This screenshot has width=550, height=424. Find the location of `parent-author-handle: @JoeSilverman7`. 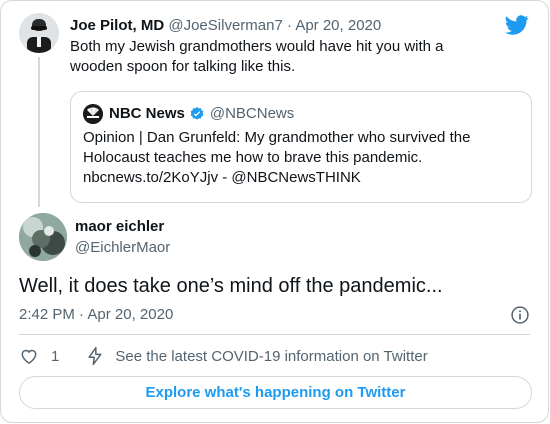

parent-author-handle: @JoeSilverman7 is located at coordinates (225, 25).